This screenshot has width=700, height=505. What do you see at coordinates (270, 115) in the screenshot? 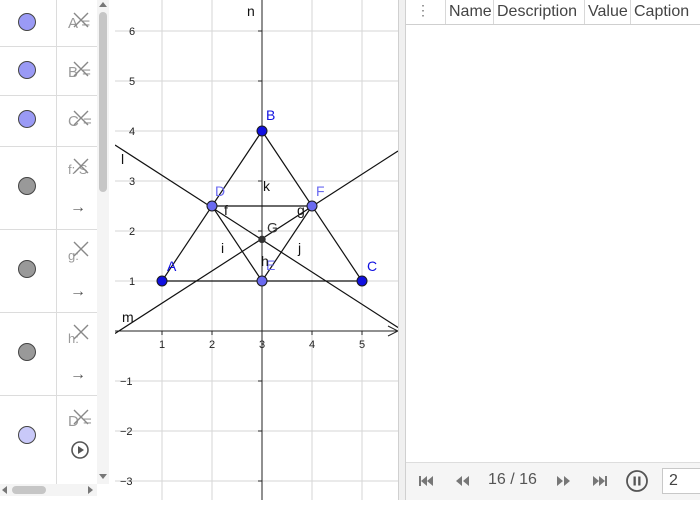
I see `point-label-B: B` at bounding box center [270, 115].